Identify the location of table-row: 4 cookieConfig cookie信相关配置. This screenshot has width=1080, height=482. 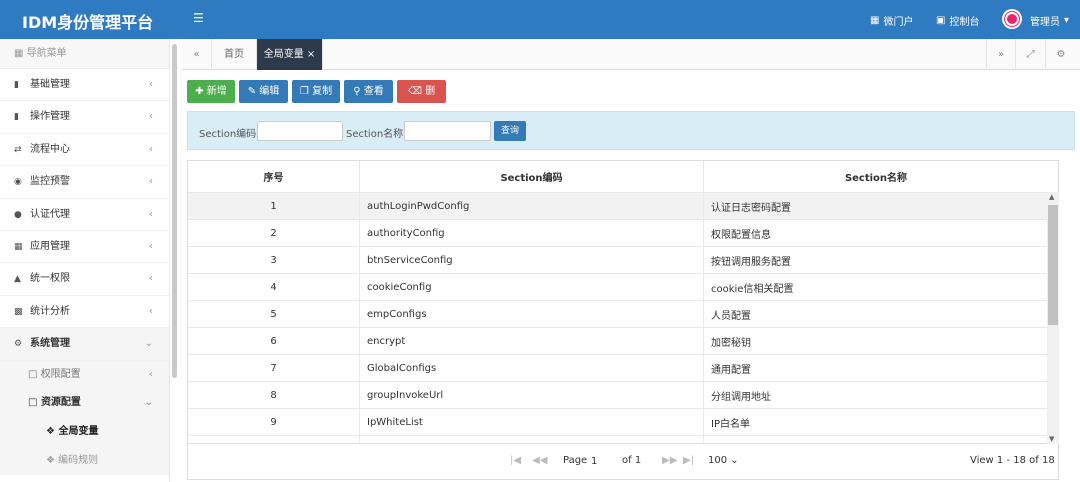
(618, 287).